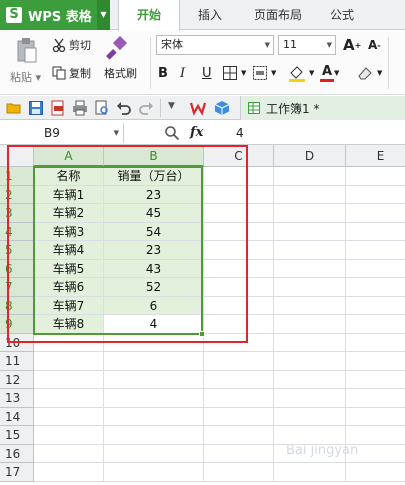  What do you see at coordinates (17, 398) in the screenshot?
I see `row-header-13: 13` at bounding box center [17, 398].